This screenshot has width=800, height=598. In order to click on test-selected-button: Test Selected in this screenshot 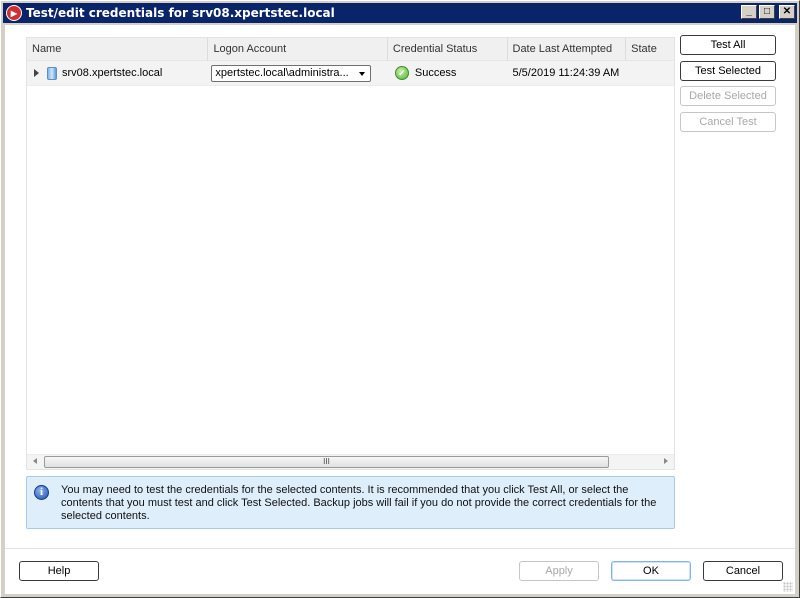, I will do `click(728, 71)`.